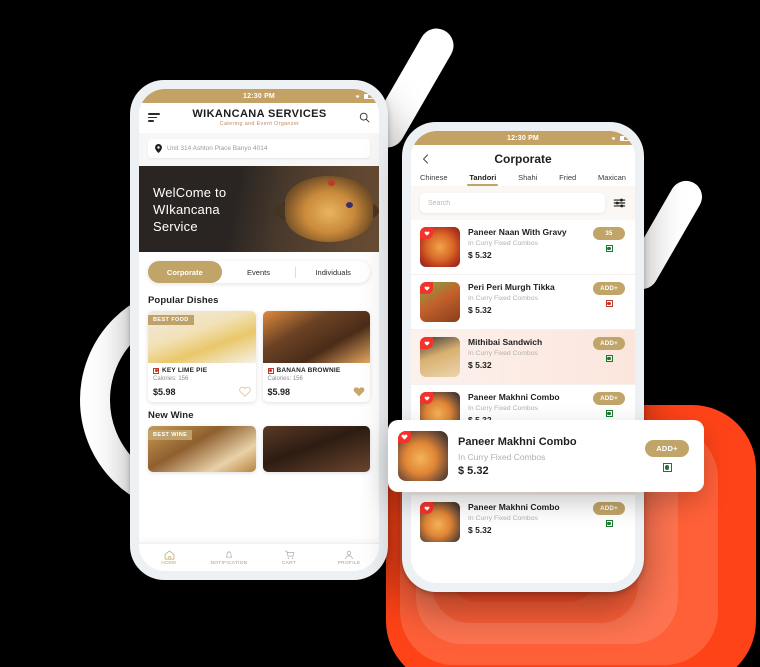 This screenshot has width=760, height=667. I want to click on nav-item-notification: NOTIFICATION, so click(229, 558).